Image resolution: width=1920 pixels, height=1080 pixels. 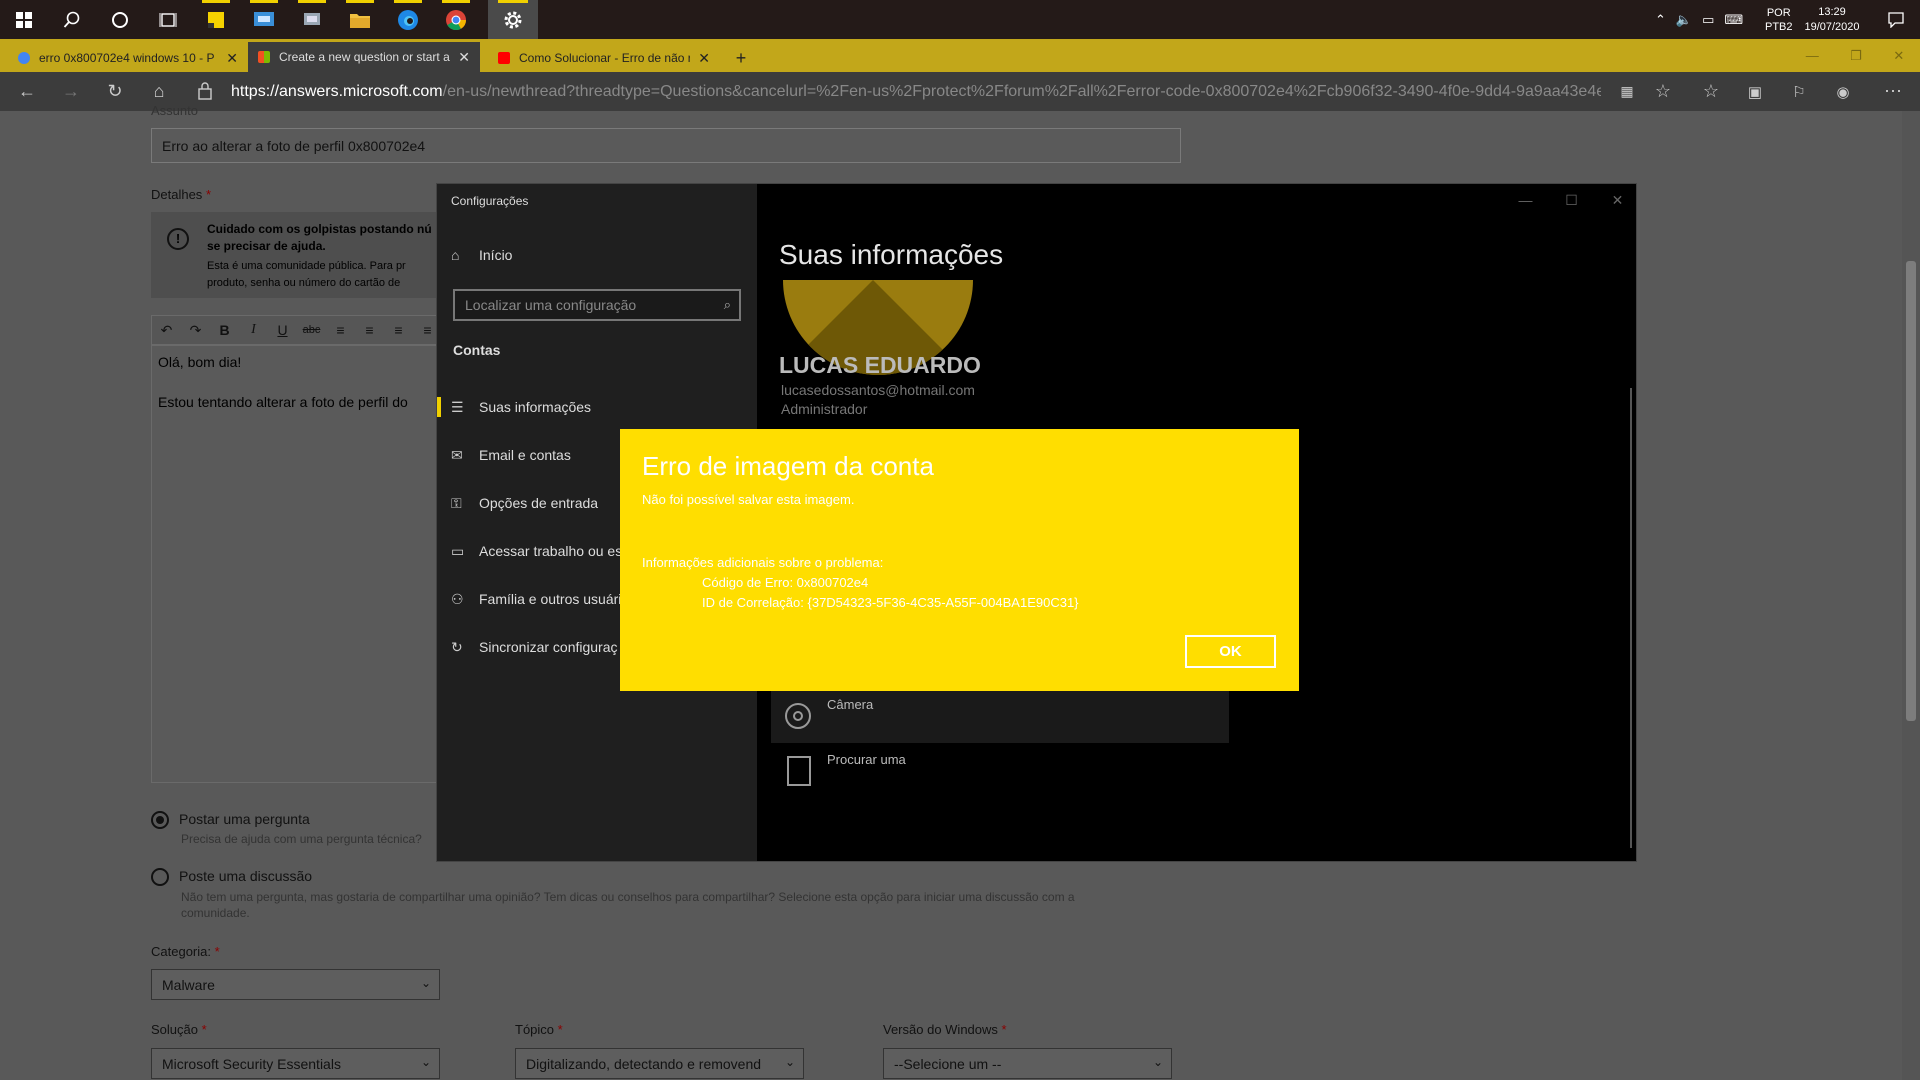 What do you see at coordinates (850, 704) in the screenshot?
I see `camera-label: Câmera` at bounding box center [850, 704].